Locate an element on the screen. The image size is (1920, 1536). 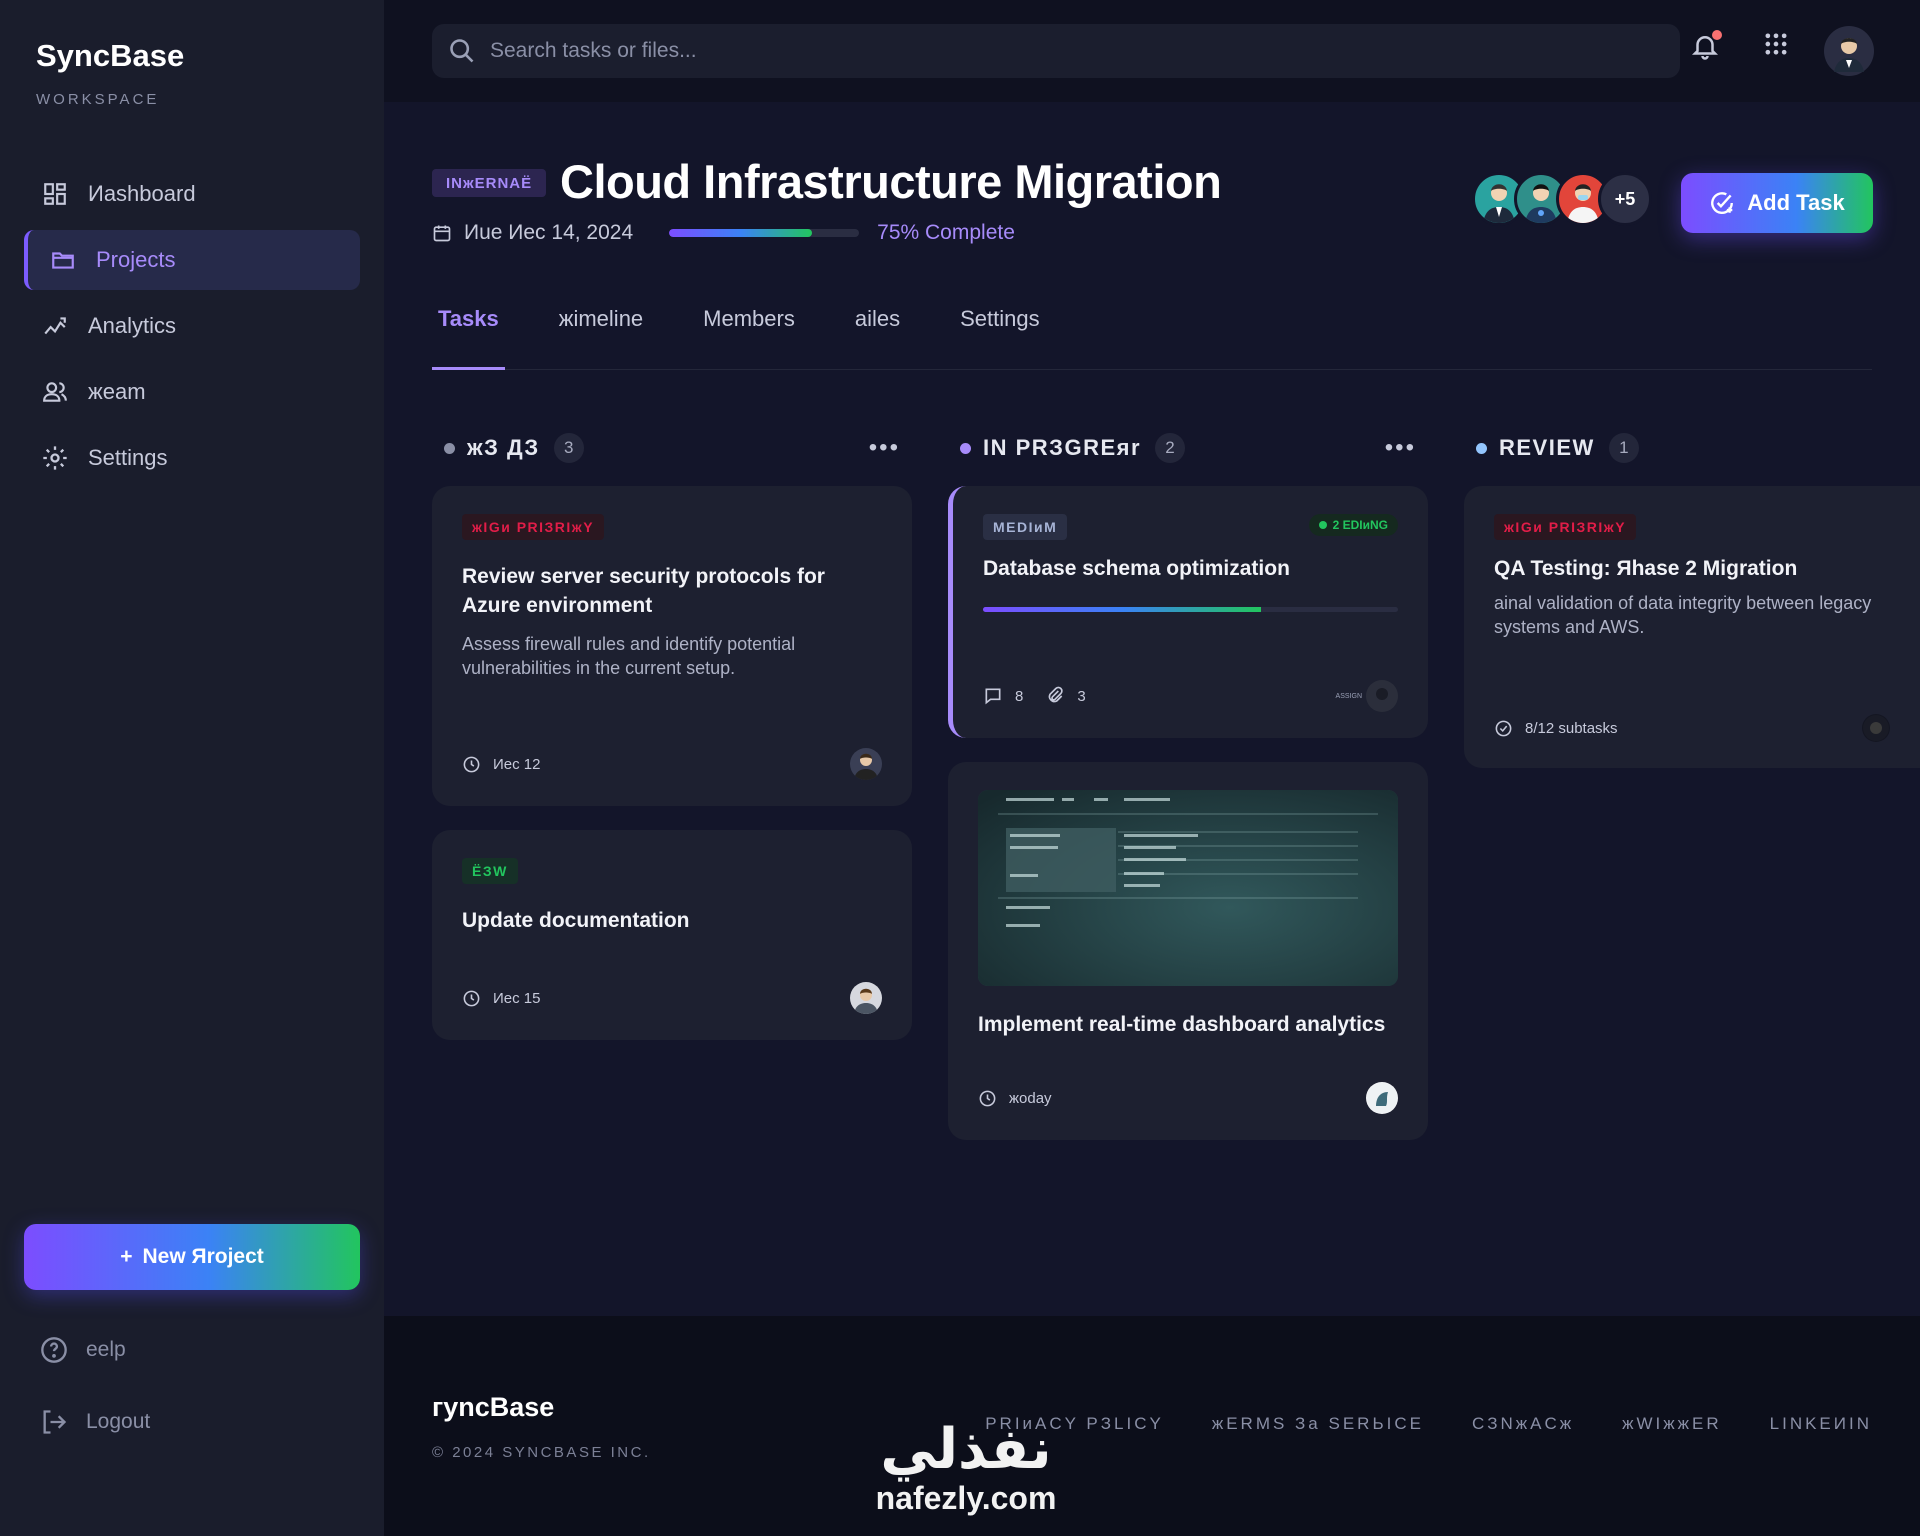
footer-copyright: © 2024 SYNCBASE INC. is located at coordinates (541, 1452).